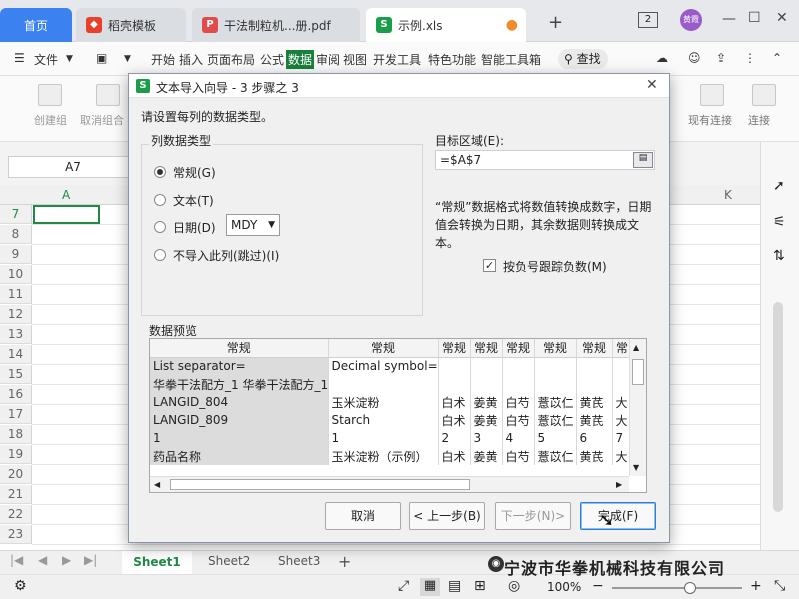 Image resolution: width=799 pixels, height=599 pixels. What do you see at coordinates (16, 414) in the screenshot?
I see `row-header: 17` at bounding box center [16, 414].